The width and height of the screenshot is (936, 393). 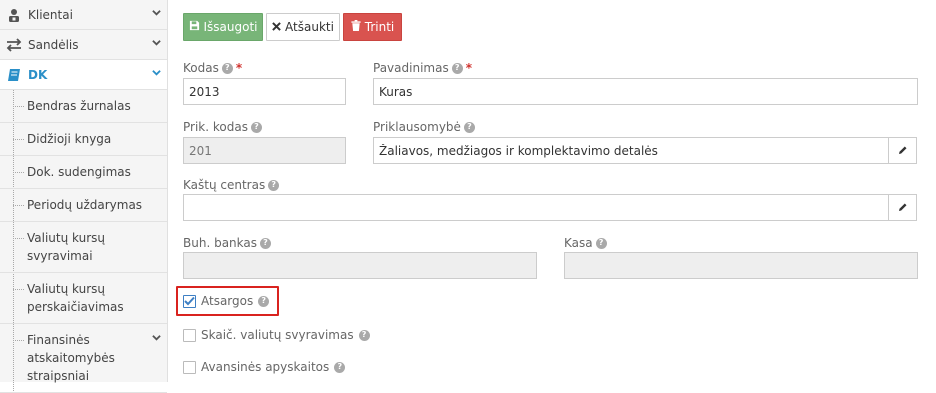 I want to click on save-button-label: Išsaugoti, so click(x=230, y=27).